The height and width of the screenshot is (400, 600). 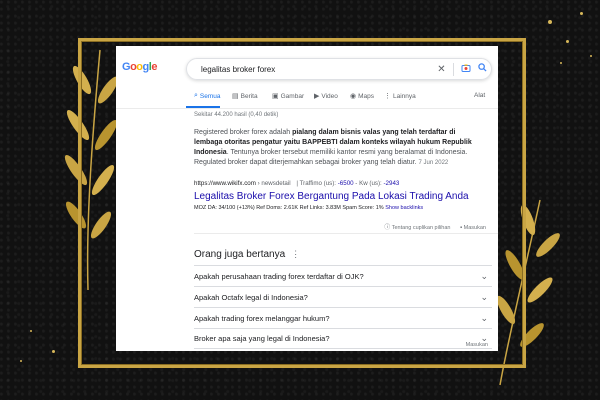 What do you see at coordinates (139, 67) in the screenshot?
I see `google-doodle-logo: Google` at bounding box center [139, 67].